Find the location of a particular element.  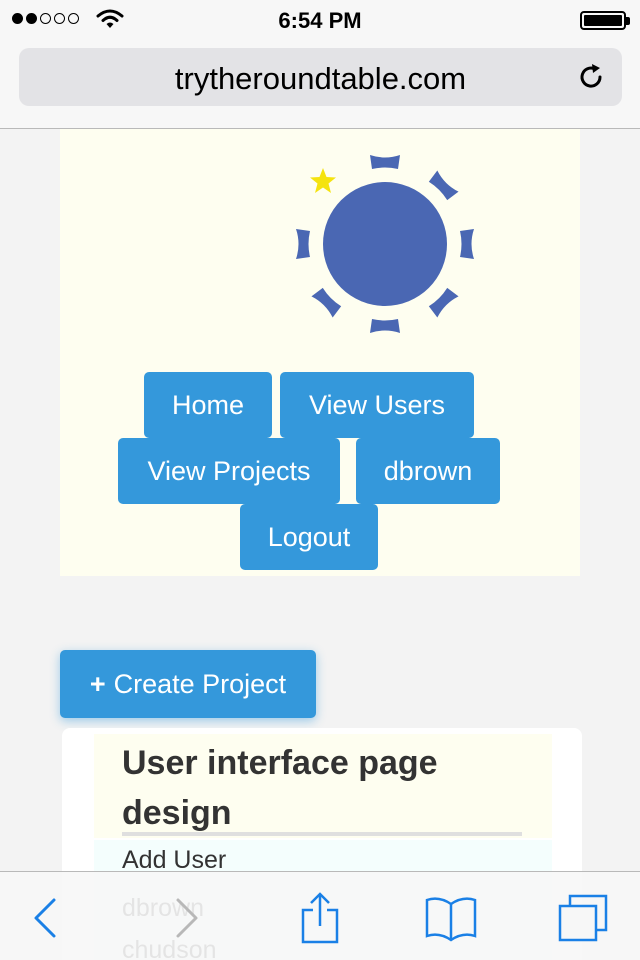

divider is located at coordinates (322, 834).